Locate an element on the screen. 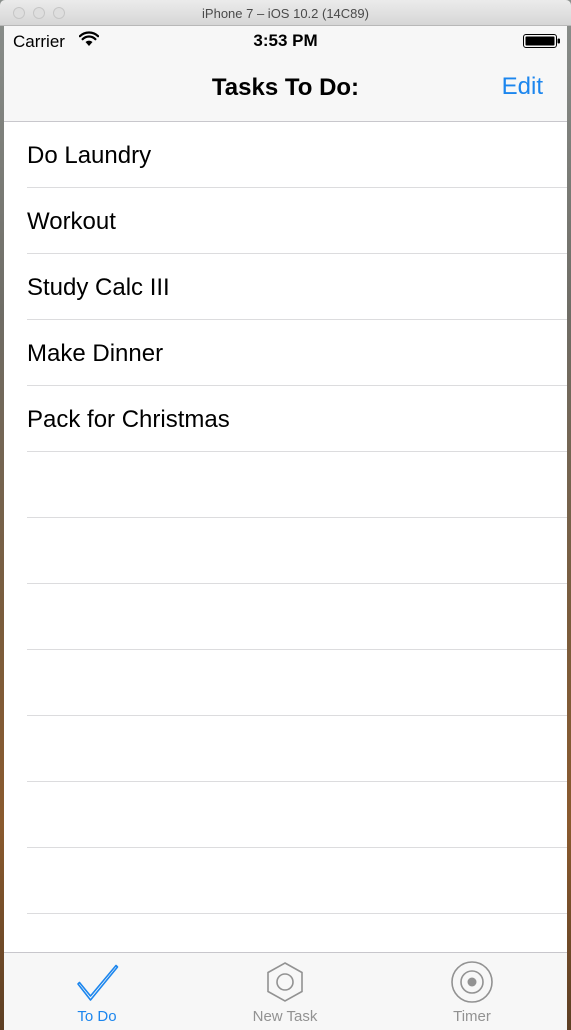 Image resolution: width=571 pixels, height=1030 pixels. tab-to-do: To Do is located at coordinates (97, 991).